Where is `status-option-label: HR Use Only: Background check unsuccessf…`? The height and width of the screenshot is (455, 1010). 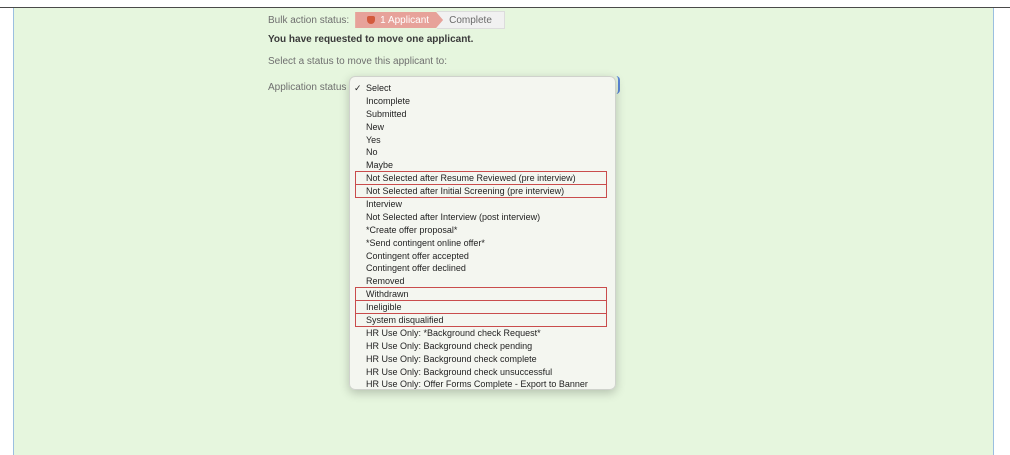 status-option-label: HR Use Only: Background check unsuccessf… is located at coordinates (459, 371).